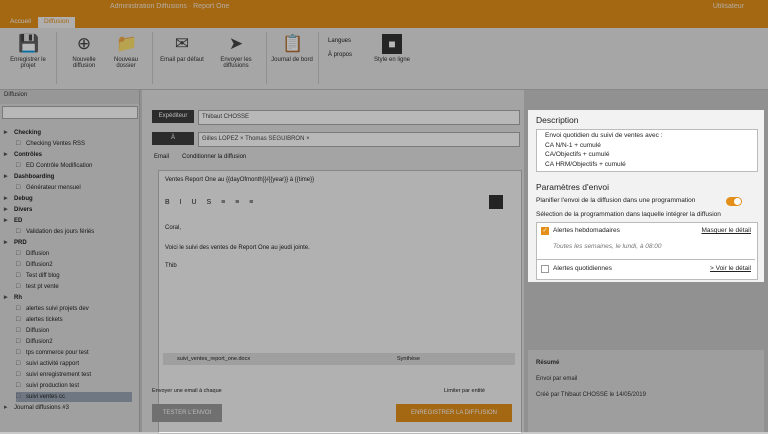 This screenshot has height=434, width=768. What do you see at coordinates (173, 228) in the screenshot?
I see `body-greeting: Coral,` at bounding box center [173, 228].